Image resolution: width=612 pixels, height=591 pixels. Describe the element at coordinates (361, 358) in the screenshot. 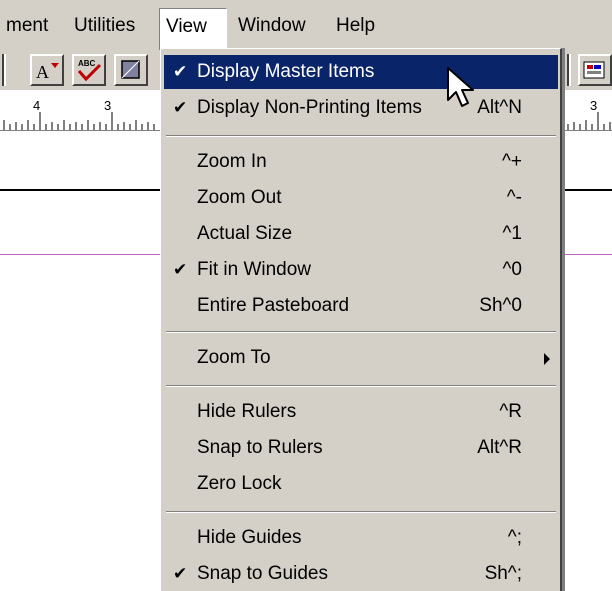

I see `menu-item-zoom-to: Zoom To` at that location.